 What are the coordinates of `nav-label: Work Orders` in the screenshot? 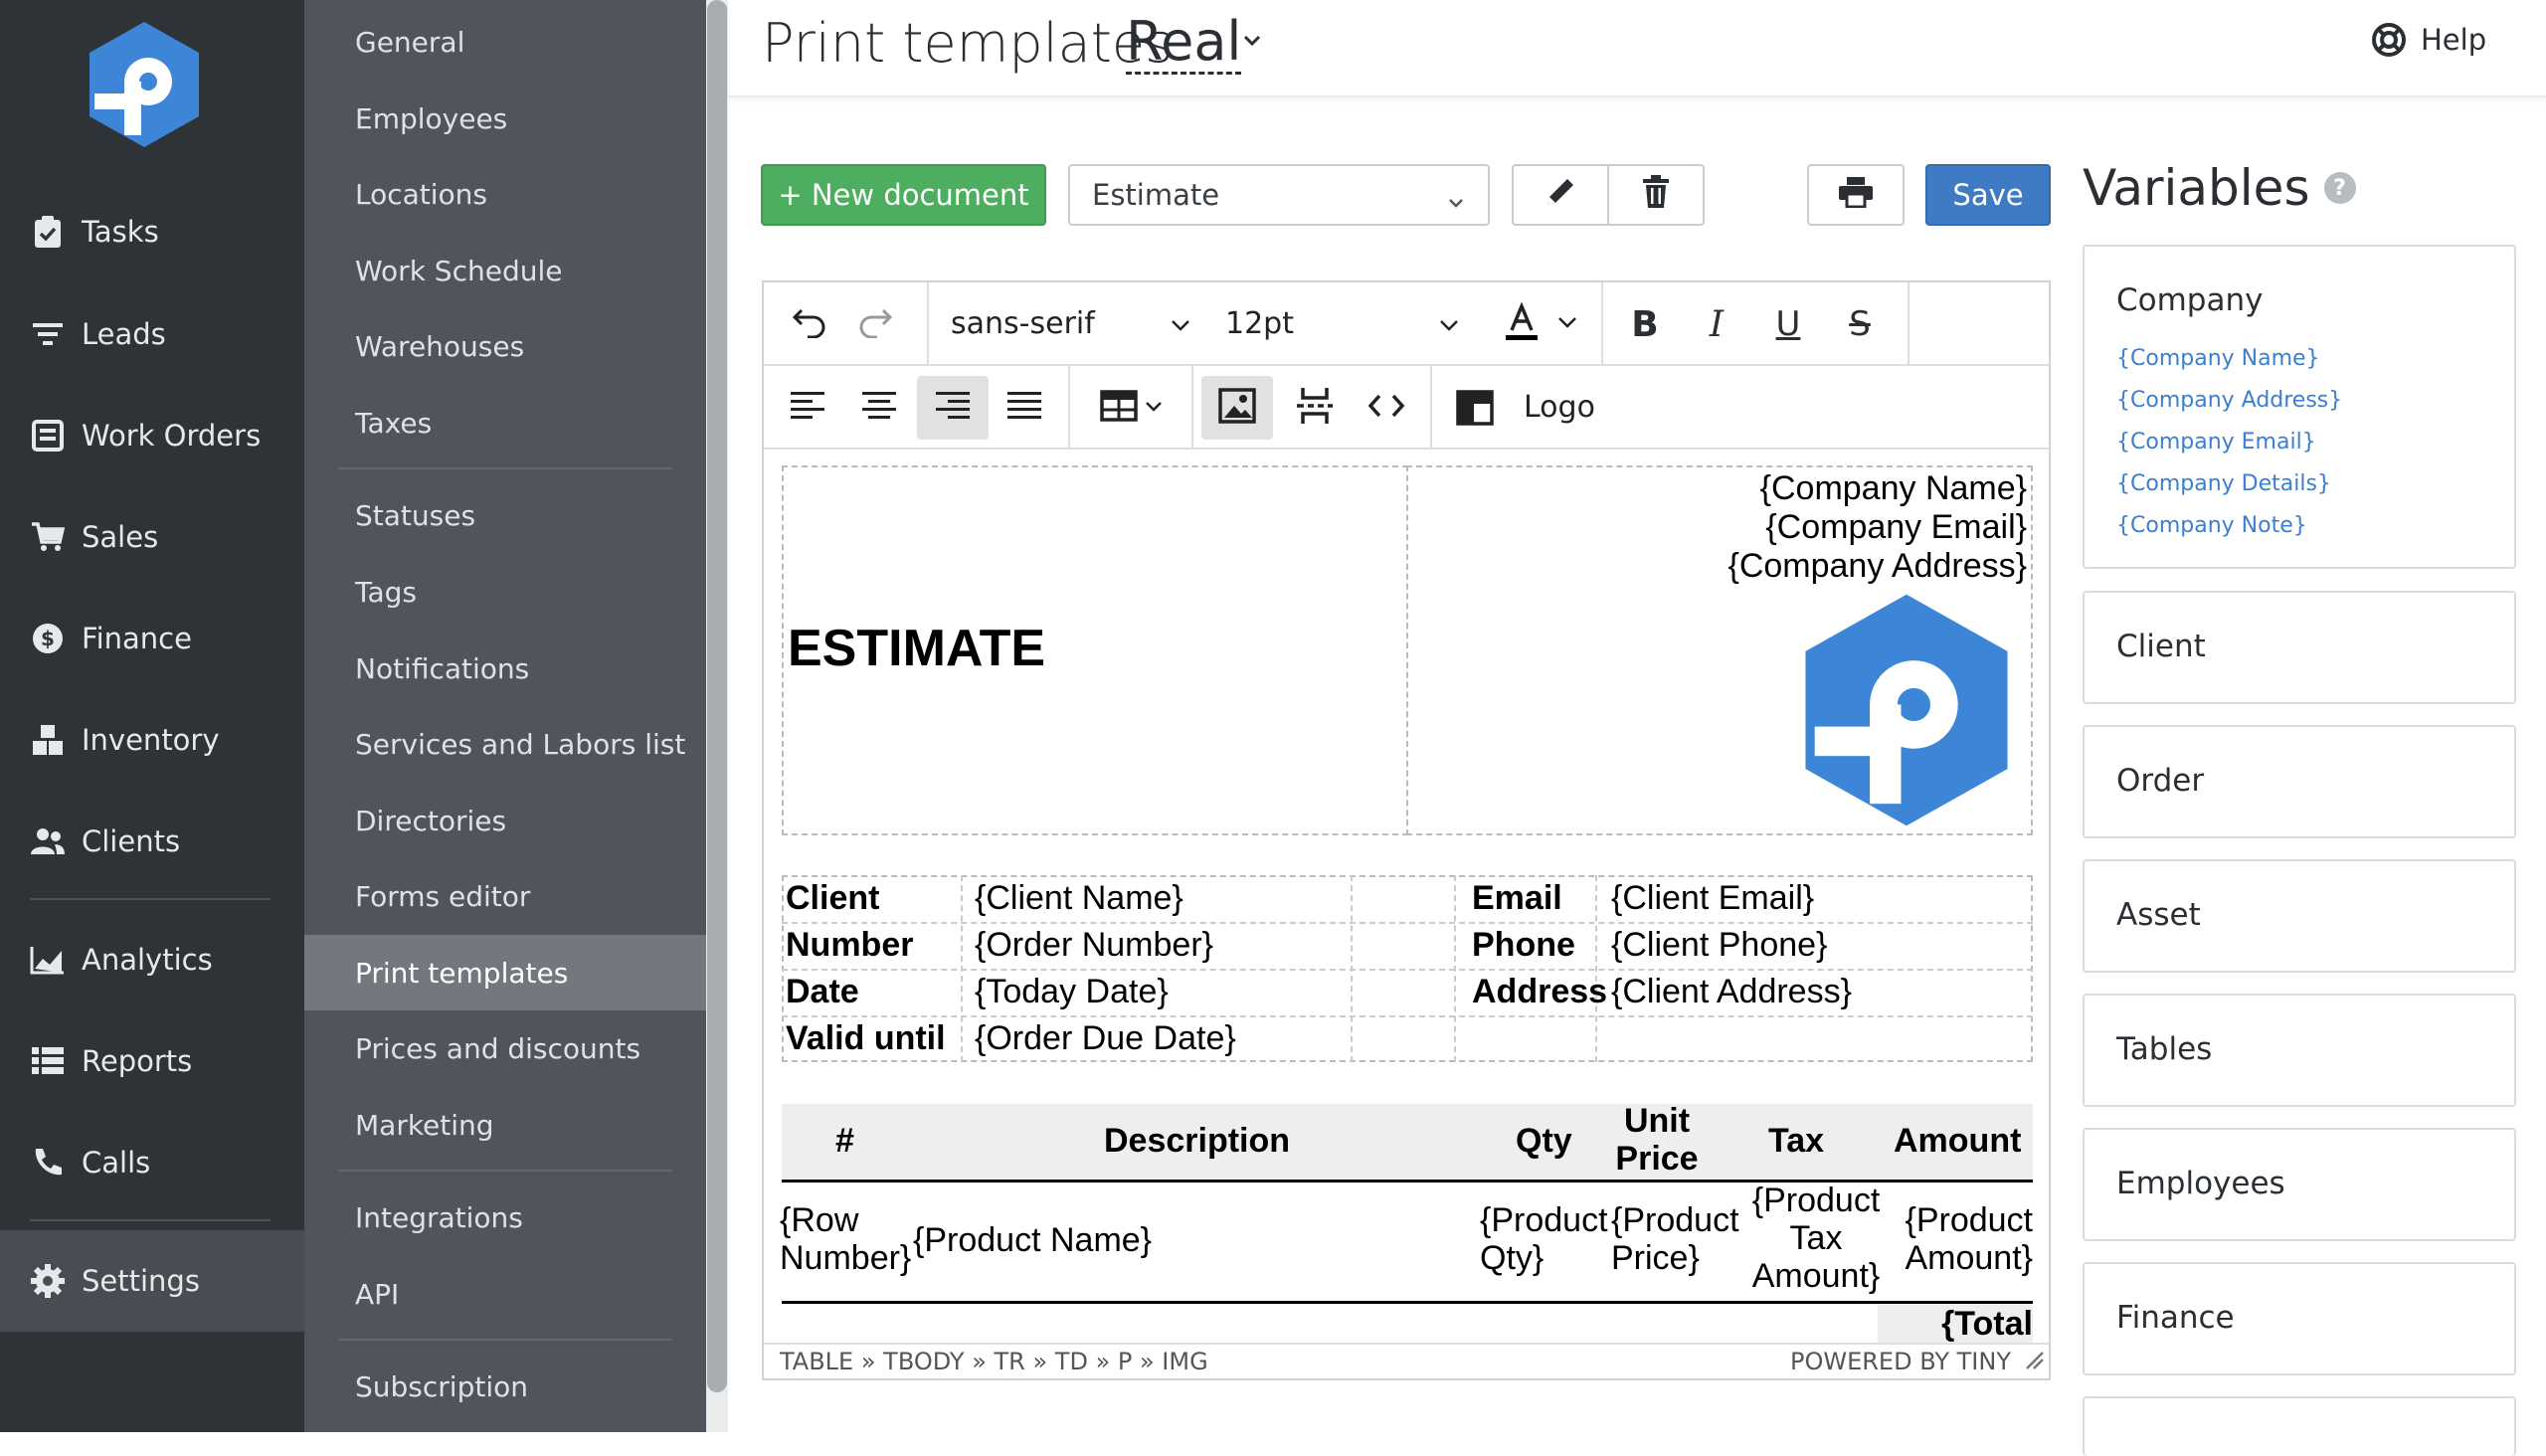 It's located at (172, 436).